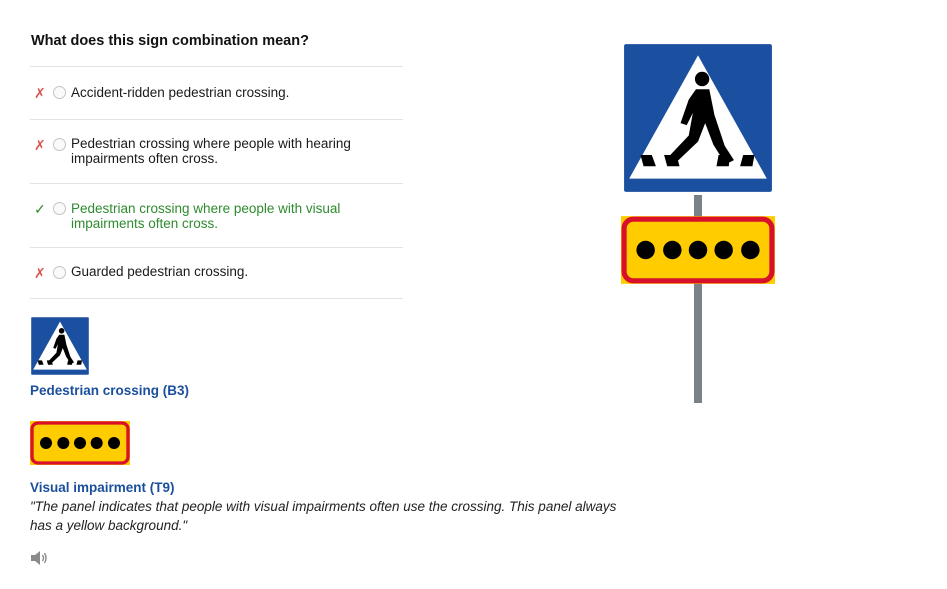 This screenshot has height=589, width=947. I want to click on check-icon: ✓, so click(40, 209).